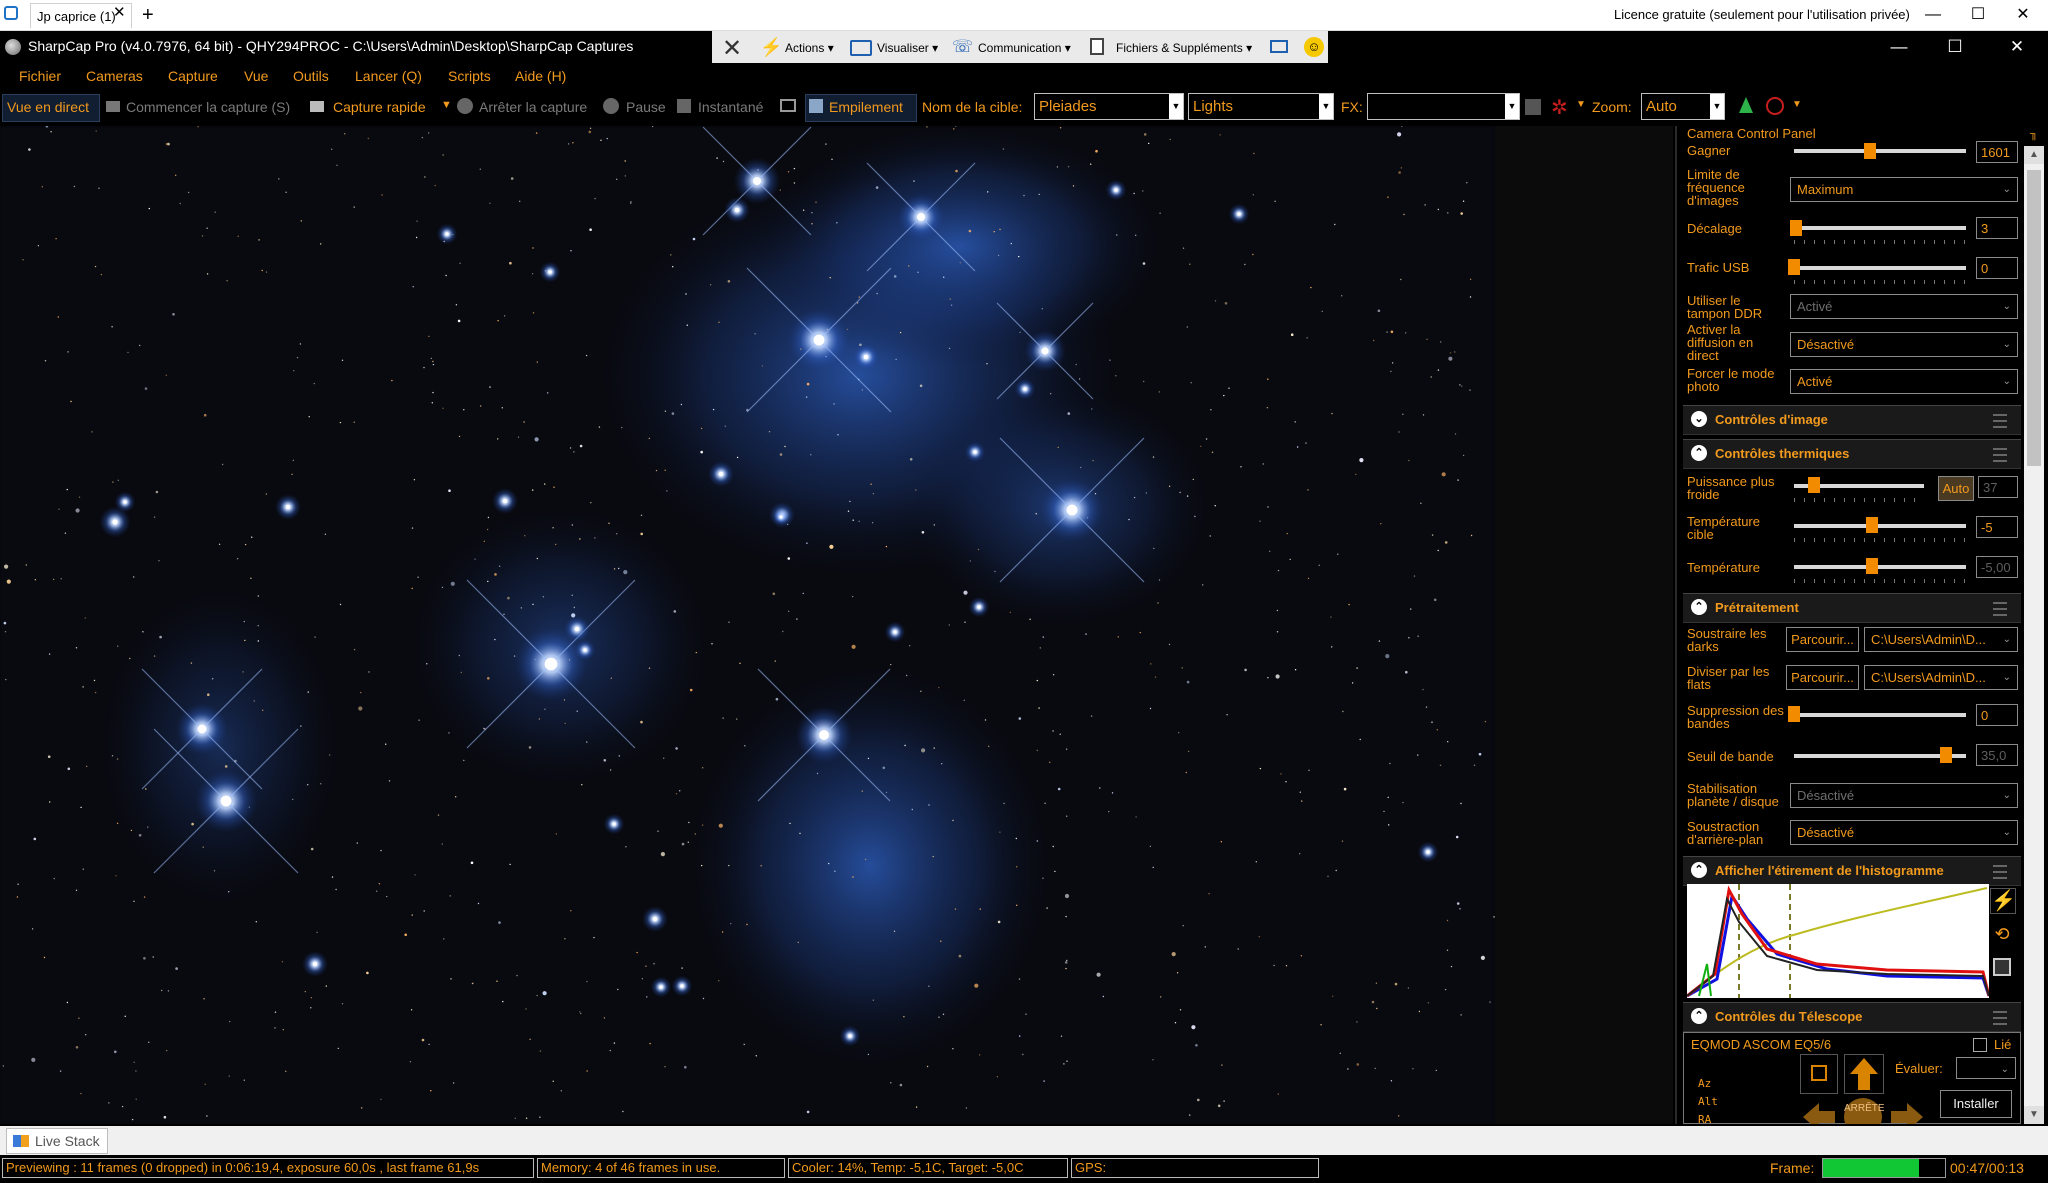  Describe the element at coordinates (1852, 608) in the screenshot. I see `section-preprocessing: ⌃ Prétraitement` at that location.